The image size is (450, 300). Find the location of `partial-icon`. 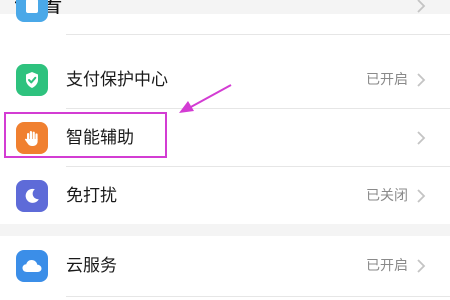

partial-icon is located at coordinates (32, 11).